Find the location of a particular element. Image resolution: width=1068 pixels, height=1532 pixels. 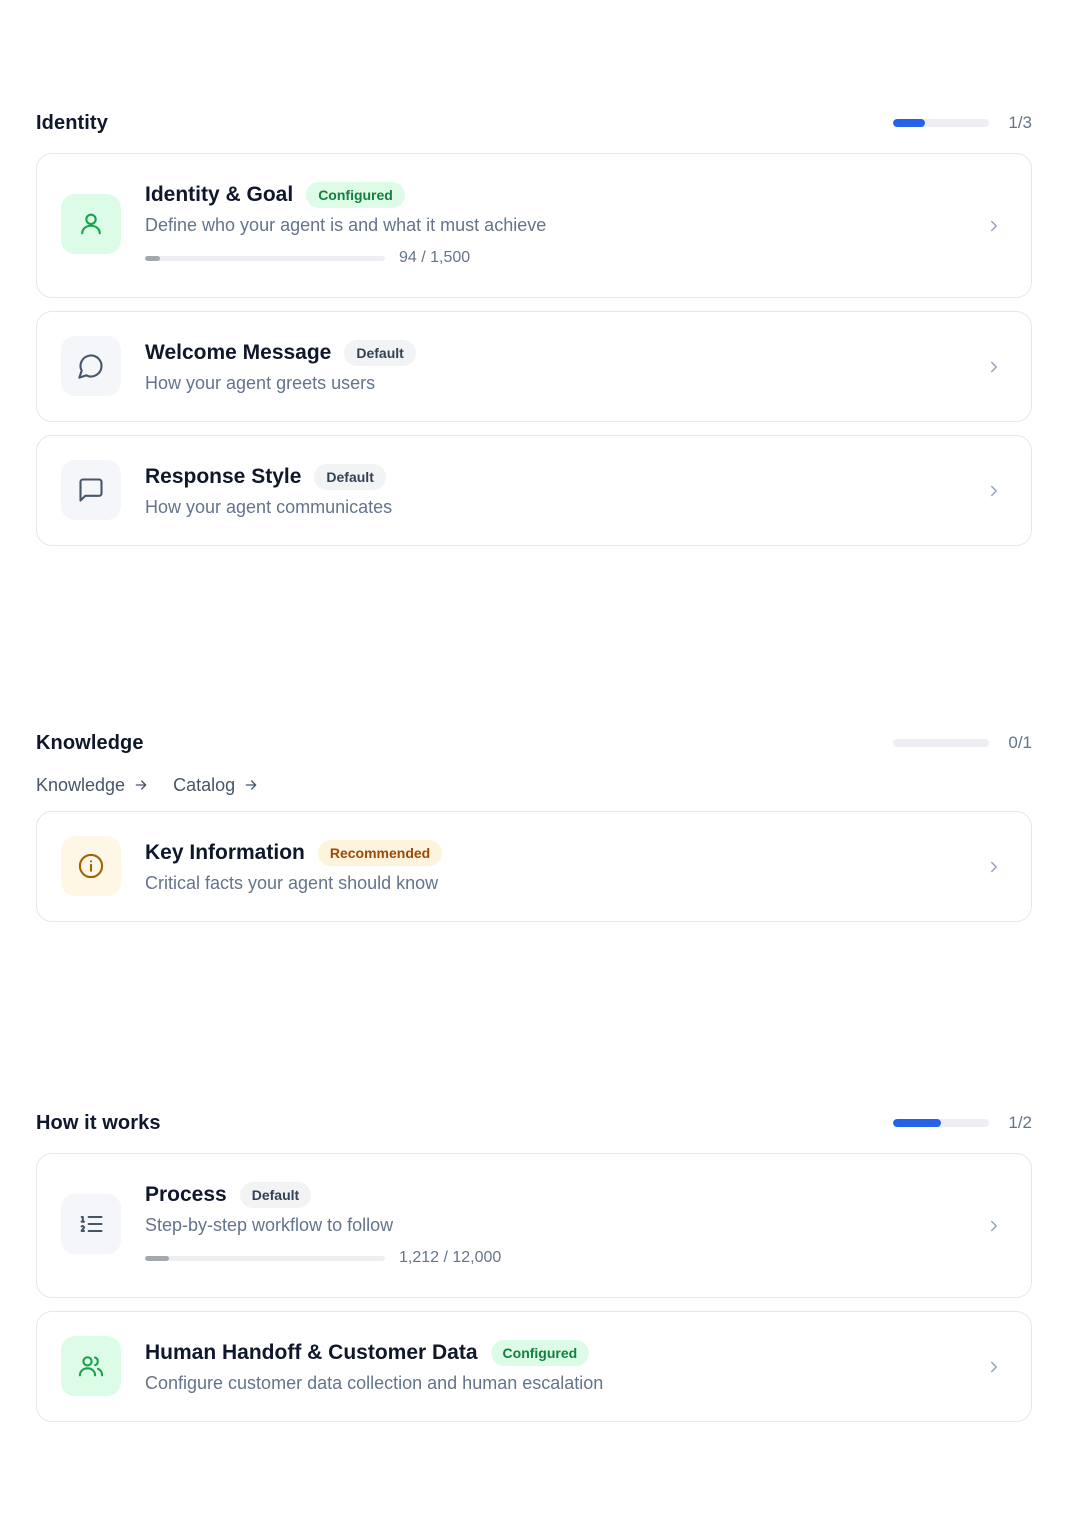

section-progress: 1/3 is located at coordinates (962, 123).